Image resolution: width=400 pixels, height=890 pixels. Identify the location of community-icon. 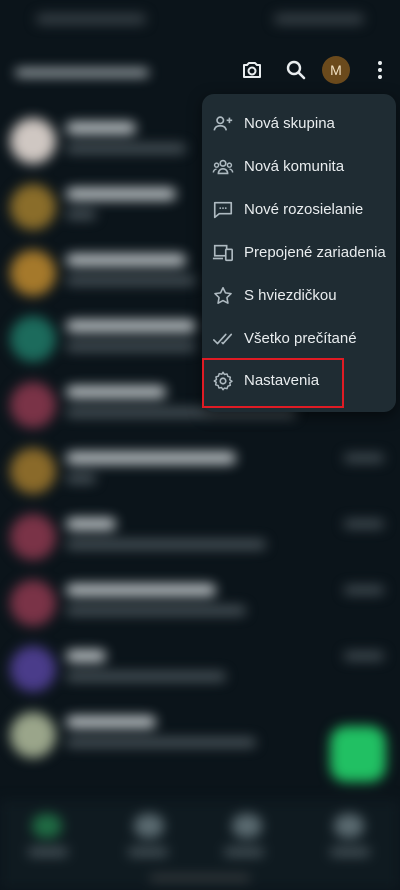
(223, 167).